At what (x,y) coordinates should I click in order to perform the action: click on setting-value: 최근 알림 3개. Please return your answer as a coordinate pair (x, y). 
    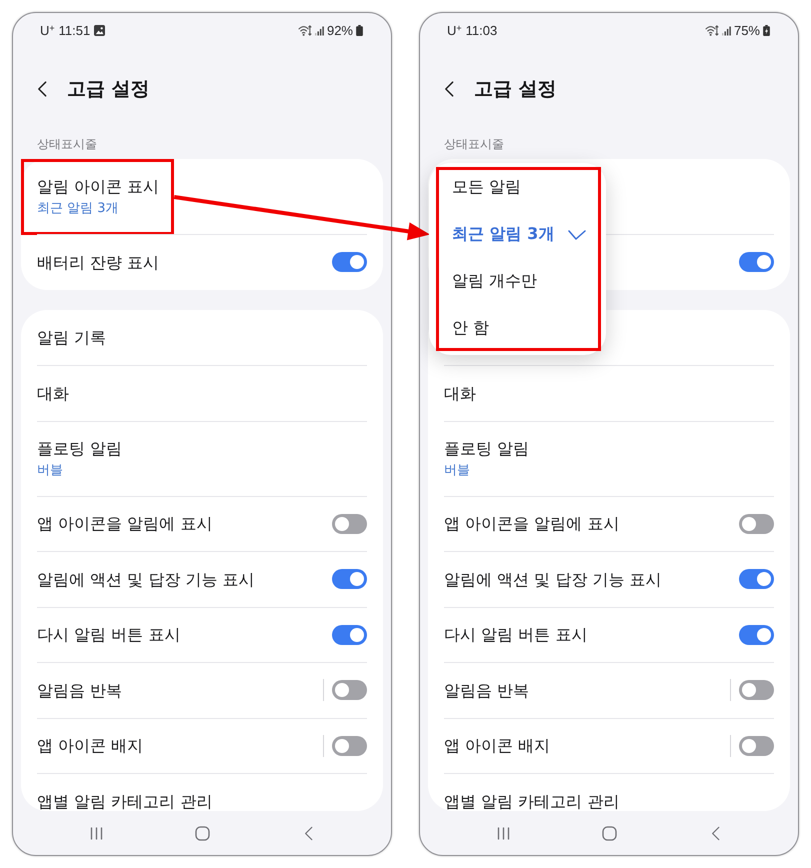
    Looking at the image, I should click on (78, 208).